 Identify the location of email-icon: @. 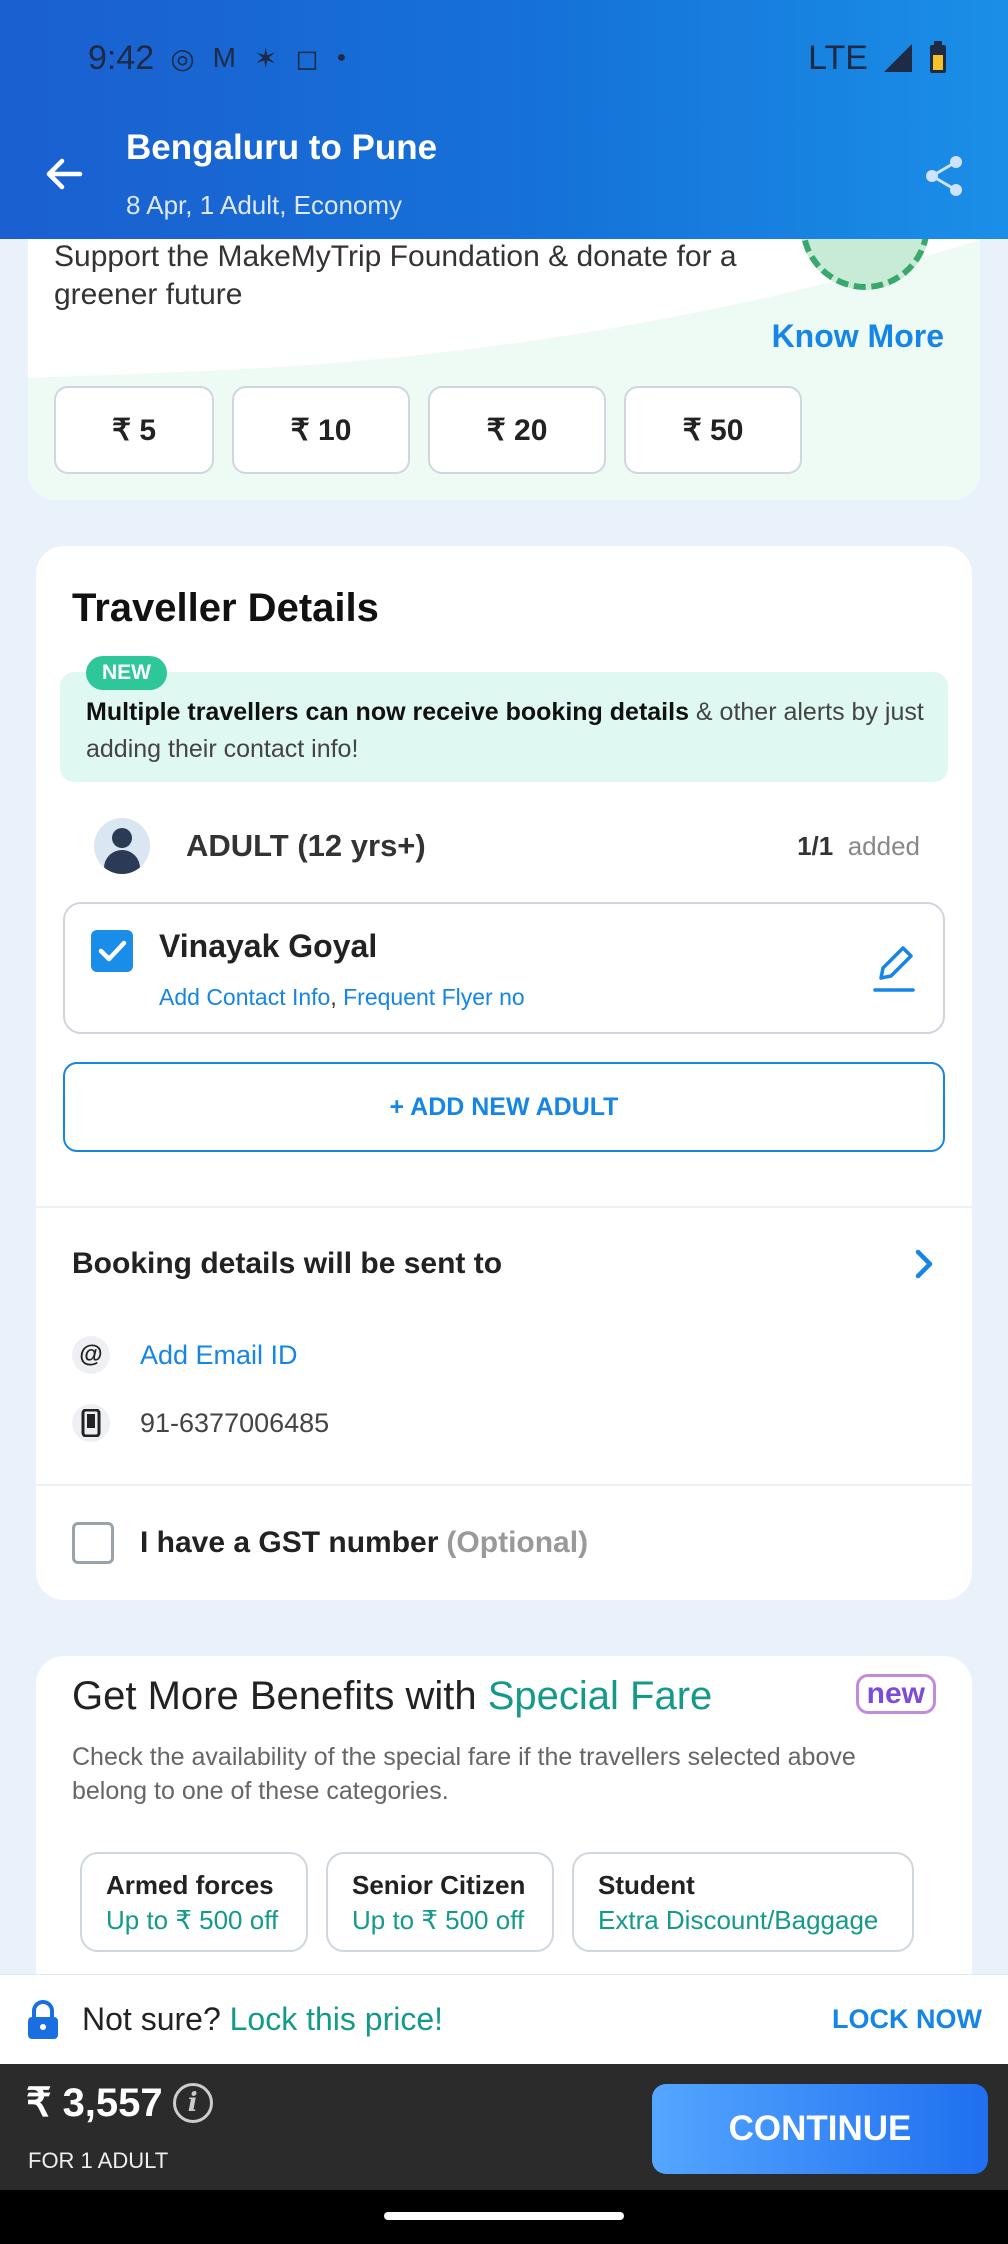
(91, 1355).